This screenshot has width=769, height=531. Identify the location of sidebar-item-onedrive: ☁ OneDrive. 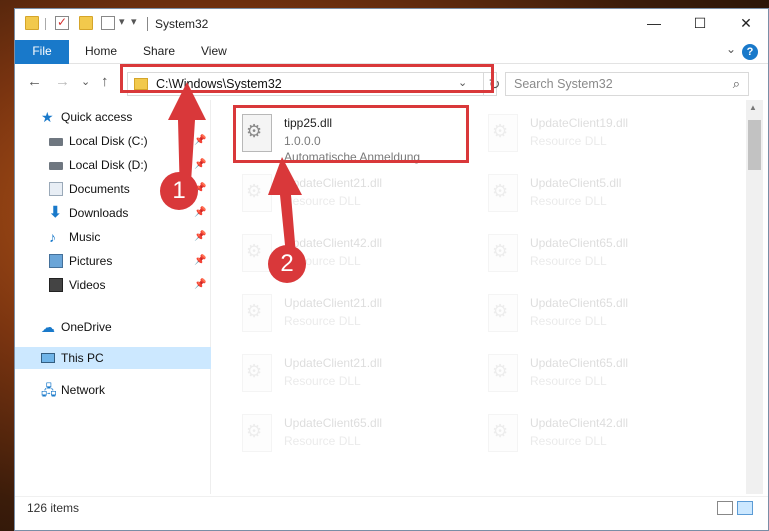
(113, 327).